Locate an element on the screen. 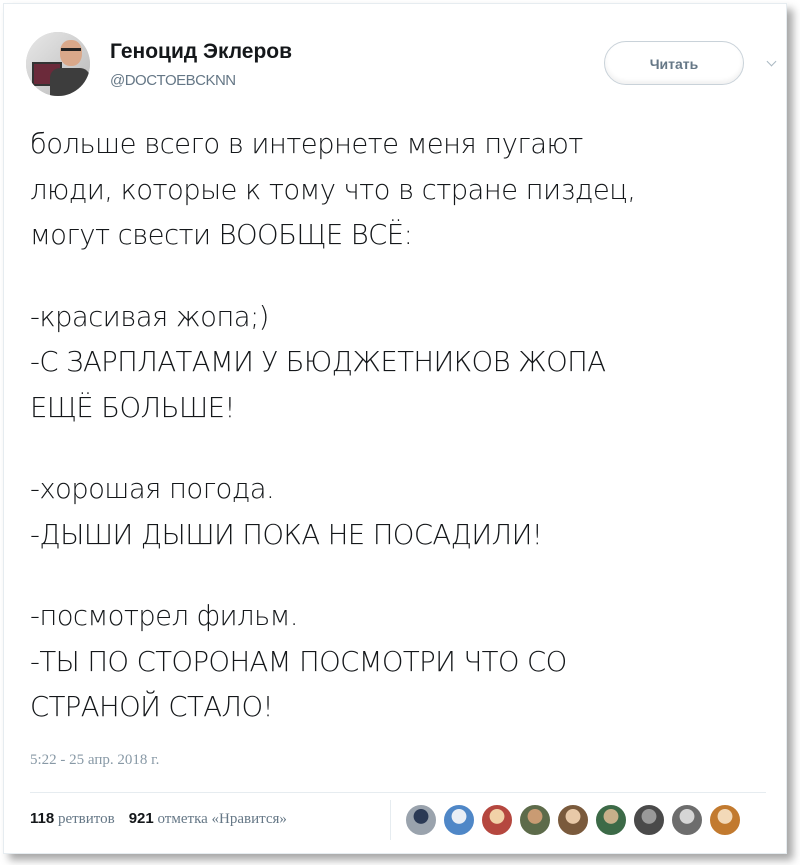 The height and width of the screenshot is (865, 800). likes-label: отметка «Нравится» is located at coordinates (222, 819).